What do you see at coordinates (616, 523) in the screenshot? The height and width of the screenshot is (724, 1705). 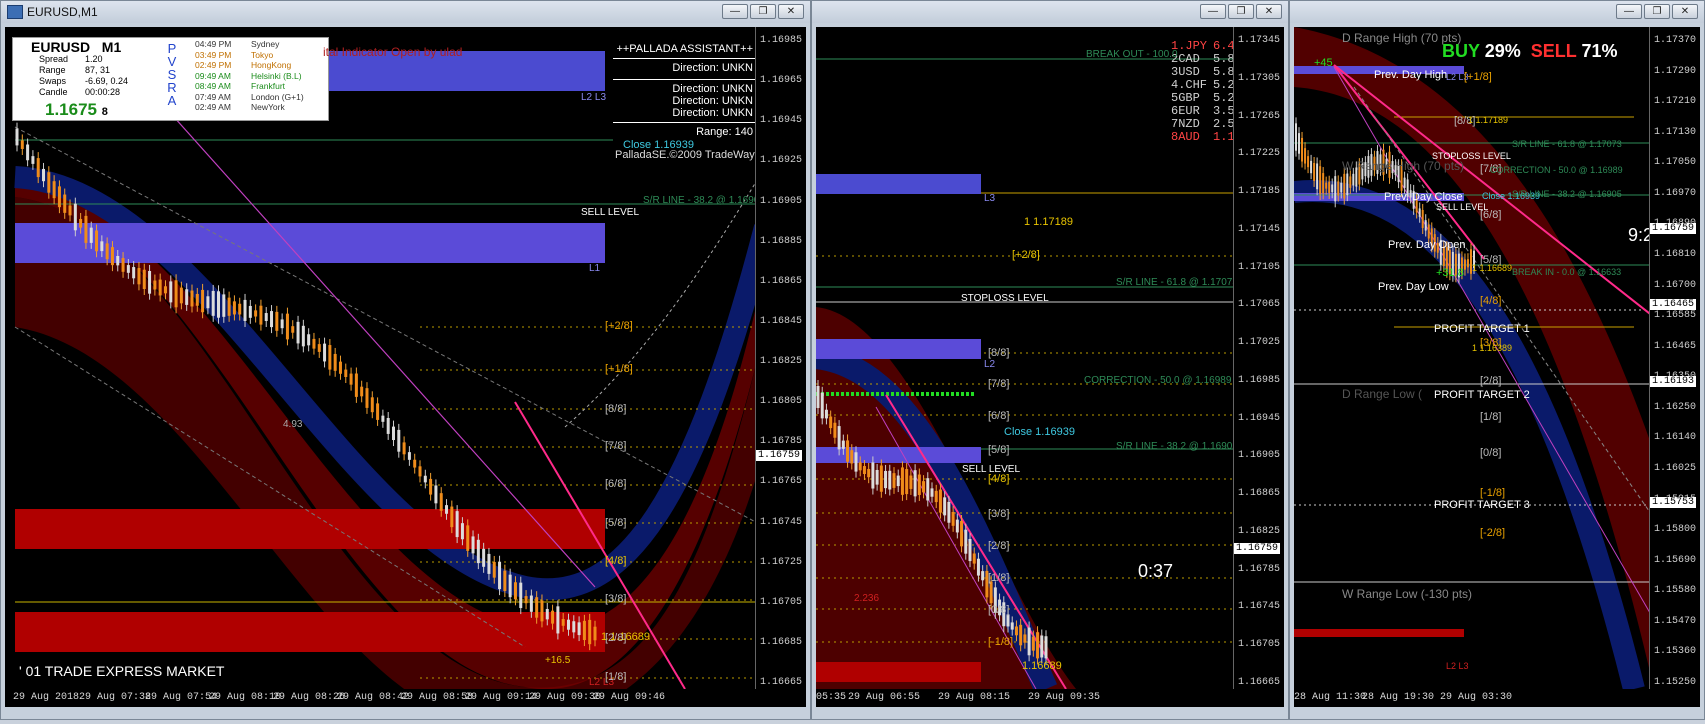 I see `murrey-level-label: [5/8]` at bounding box center [616, 523].